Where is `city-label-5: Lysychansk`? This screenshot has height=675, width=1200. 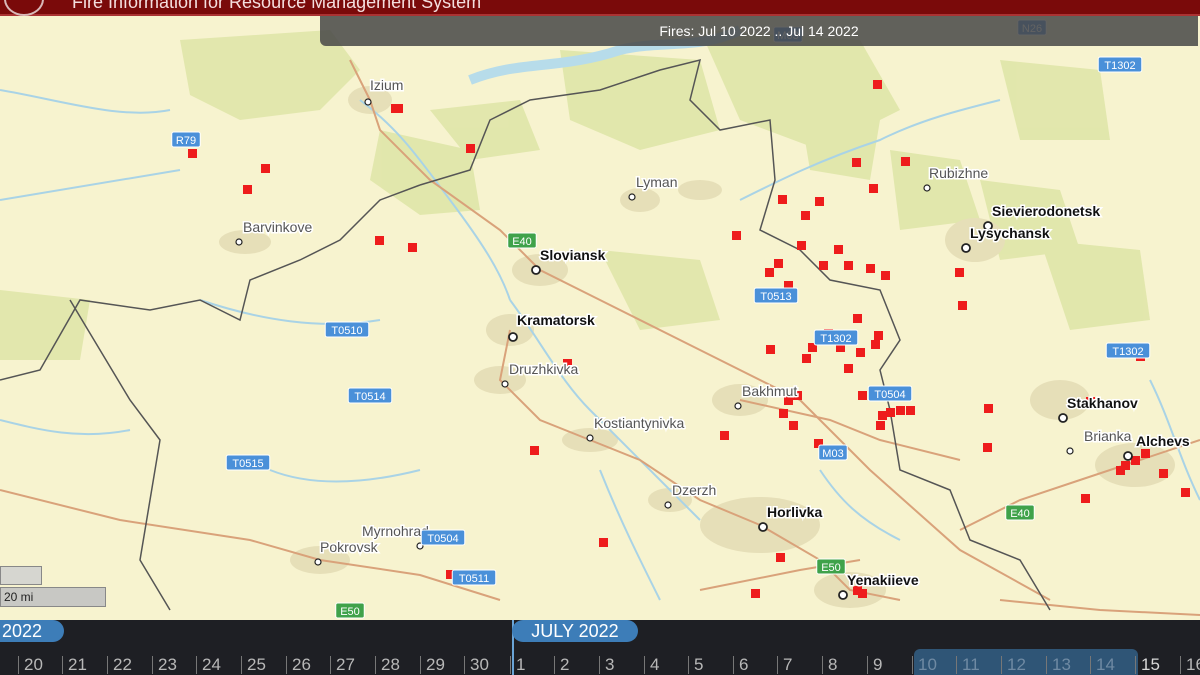
city-label-5: Lysychansk is located at coordinates (1010, 233).